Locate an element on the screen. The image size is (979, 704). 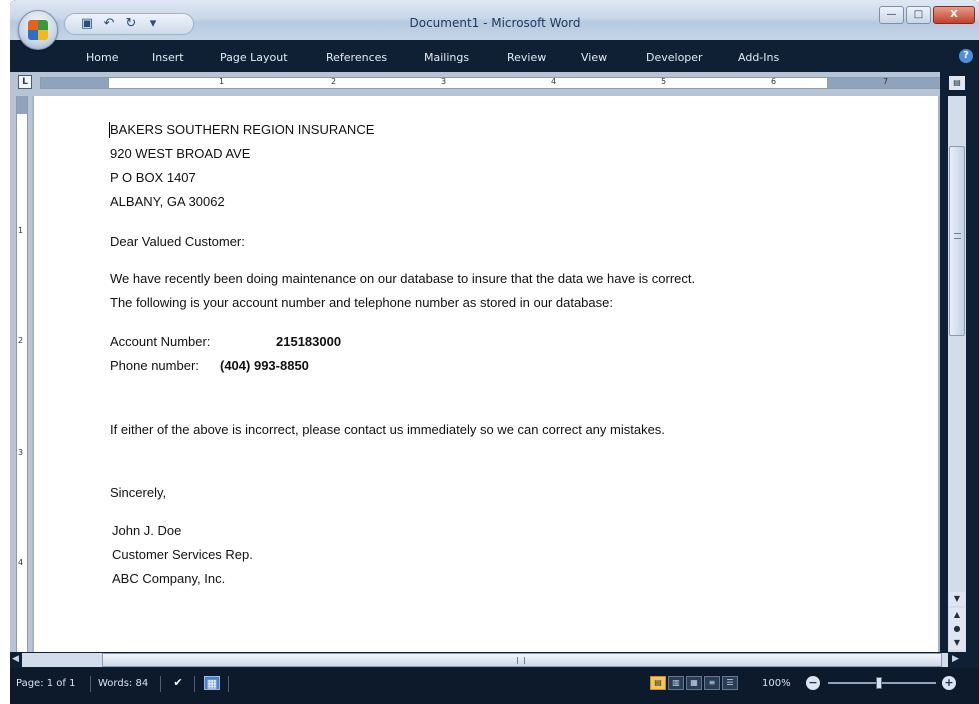
macro-recording-icon: ▦ is located at coordinates (212, 683).